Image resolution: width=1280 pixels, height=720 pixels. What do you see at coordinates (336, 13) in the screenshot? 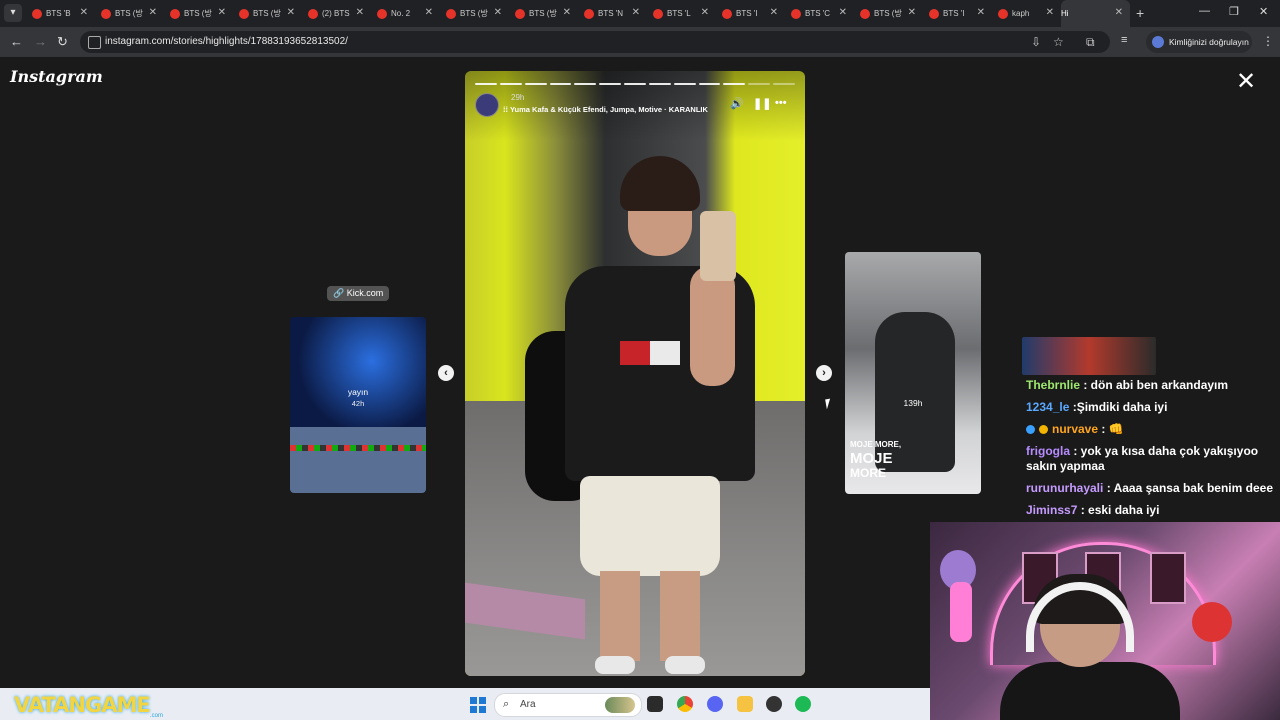
I see `browser-tab: (2) BTS ✕` at bounding box center [336, 13].